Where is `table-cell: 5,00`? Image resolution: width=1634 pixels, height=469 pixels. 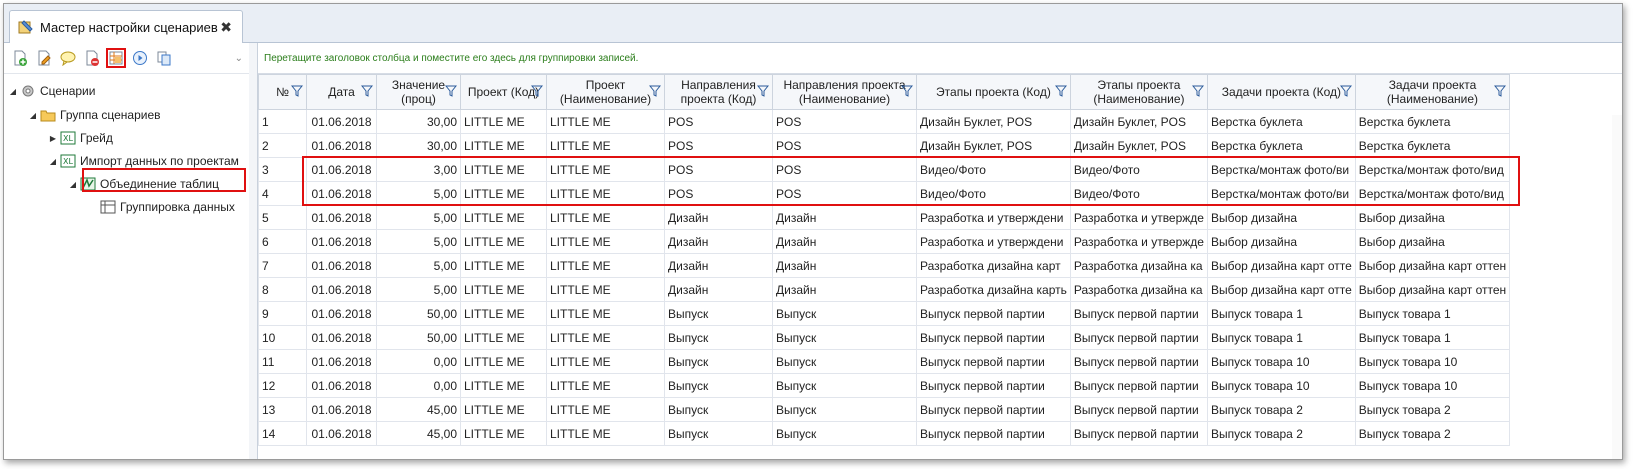 table-cell: 5,00 is located at coordinates (418, 241).